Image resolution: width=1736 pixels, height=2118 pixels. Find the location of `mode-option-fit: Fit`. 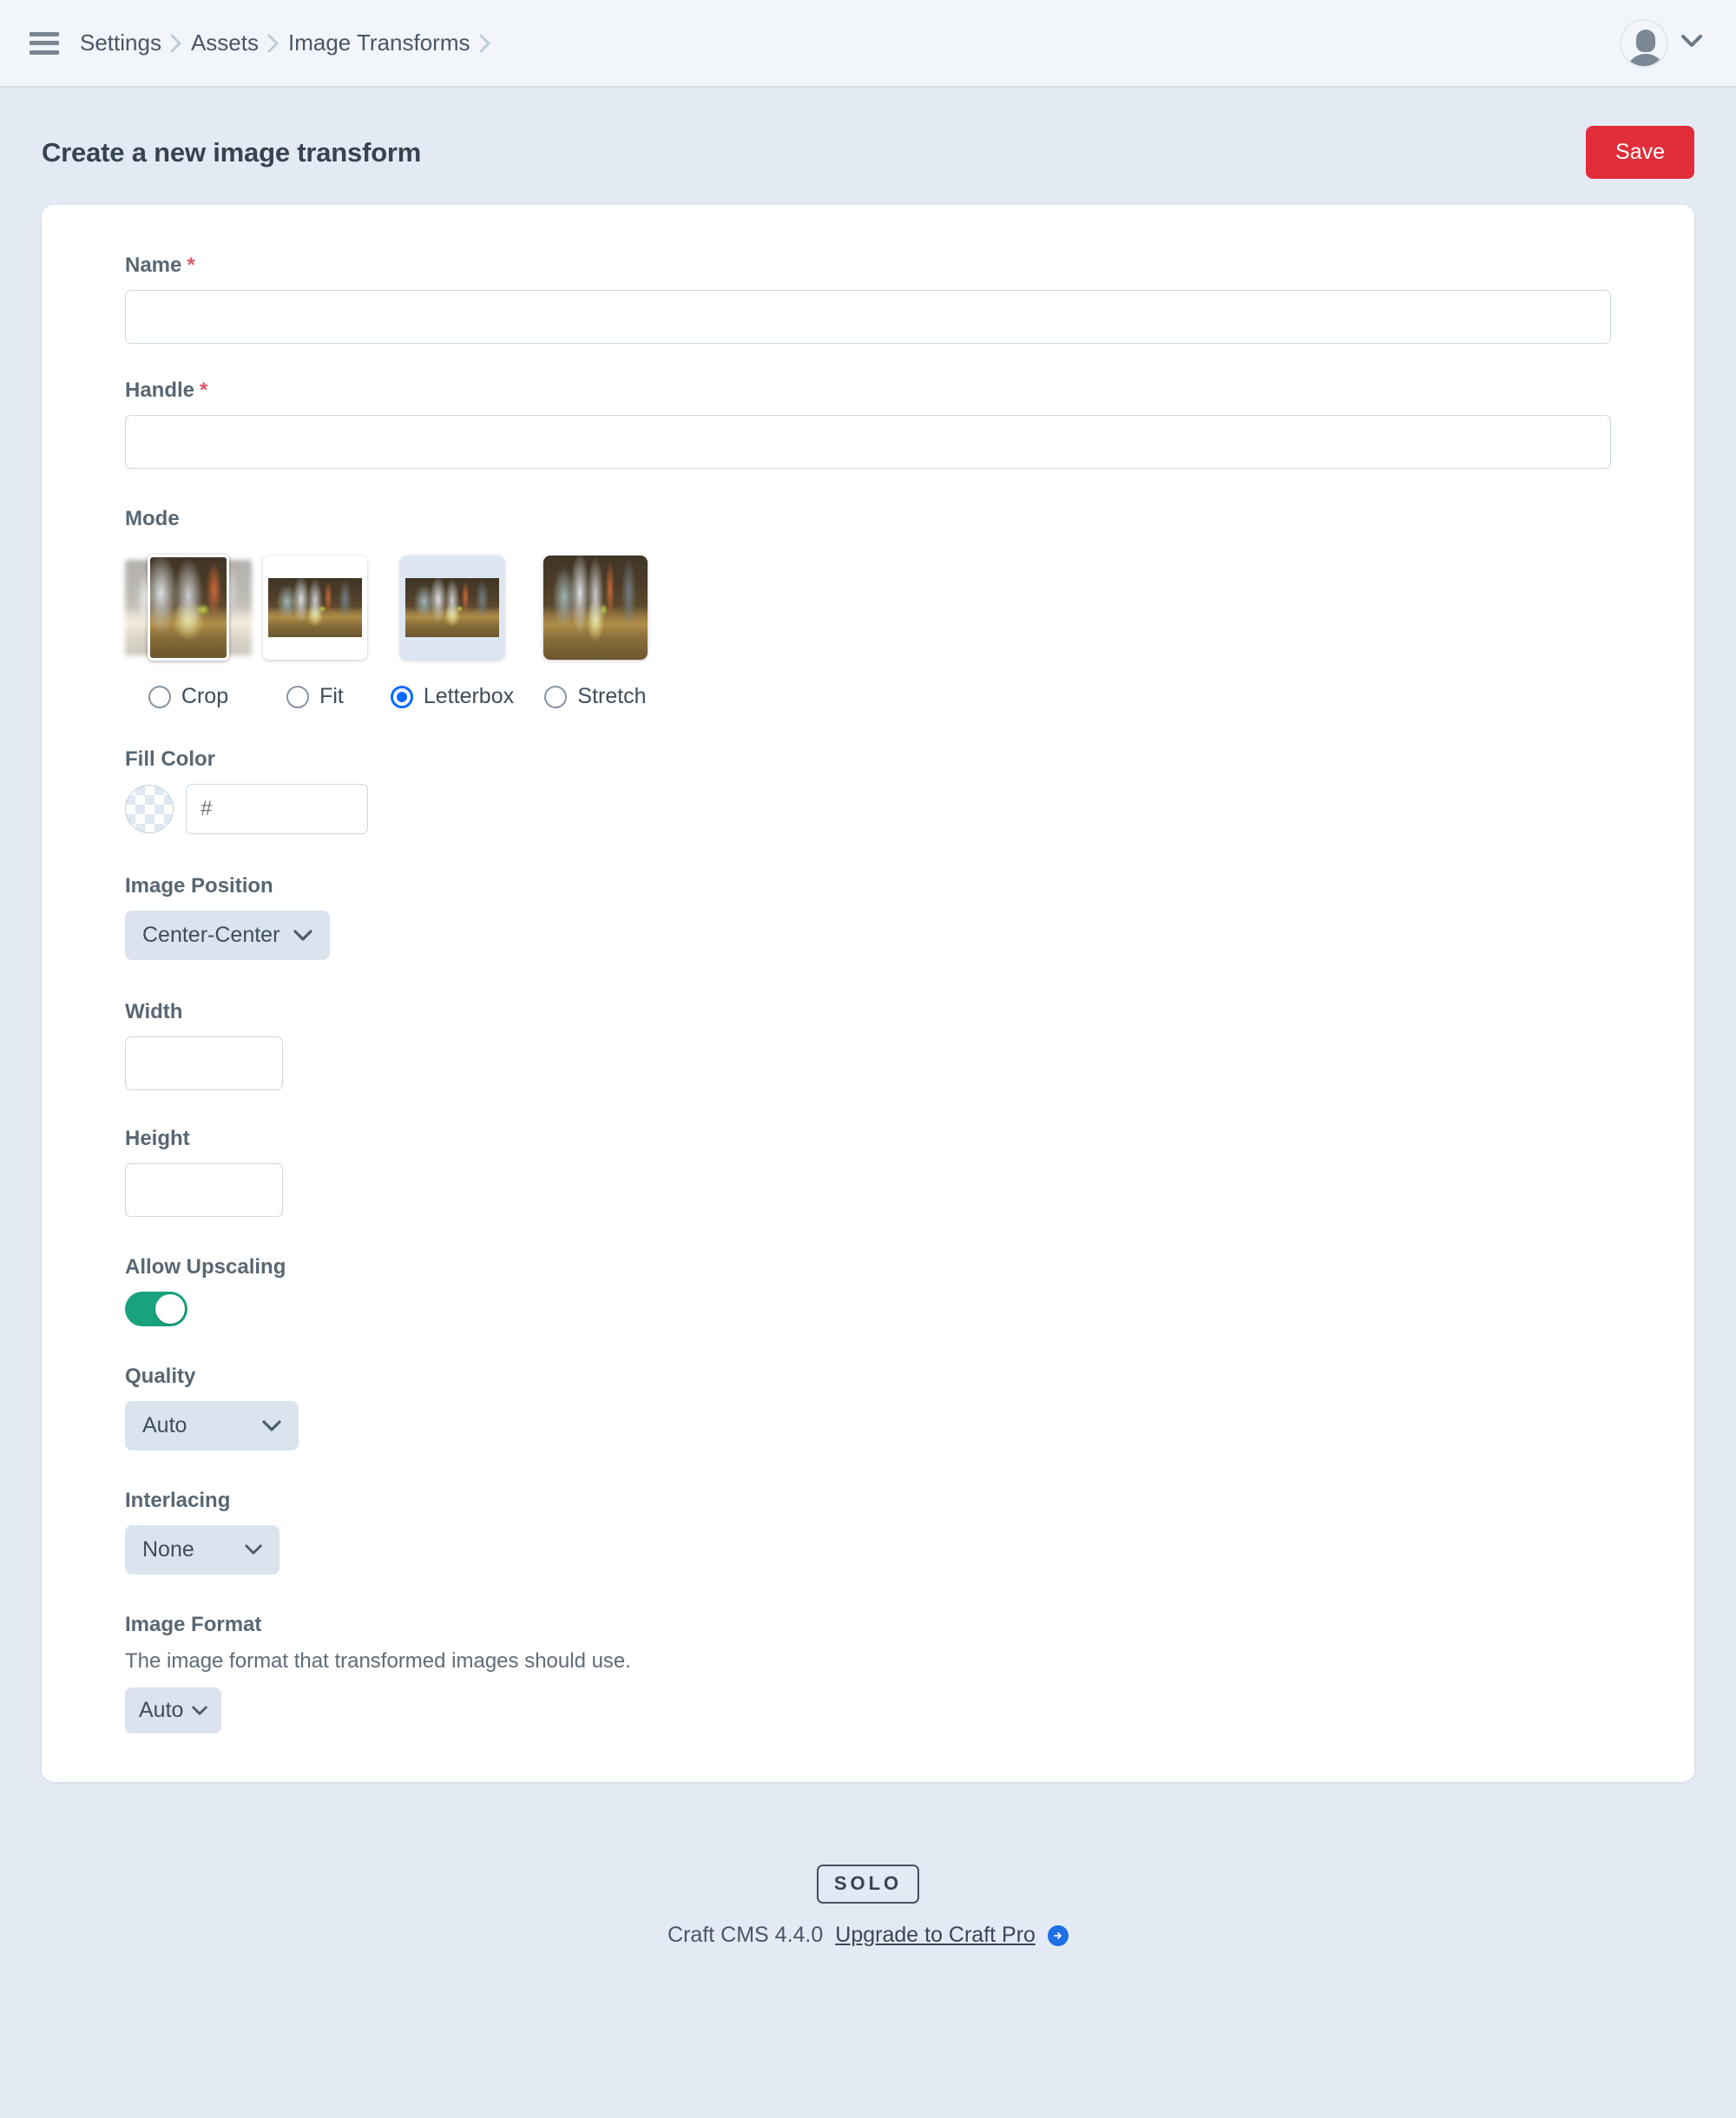

mode-option-fit: Fit is located at coordinates (315, 626).